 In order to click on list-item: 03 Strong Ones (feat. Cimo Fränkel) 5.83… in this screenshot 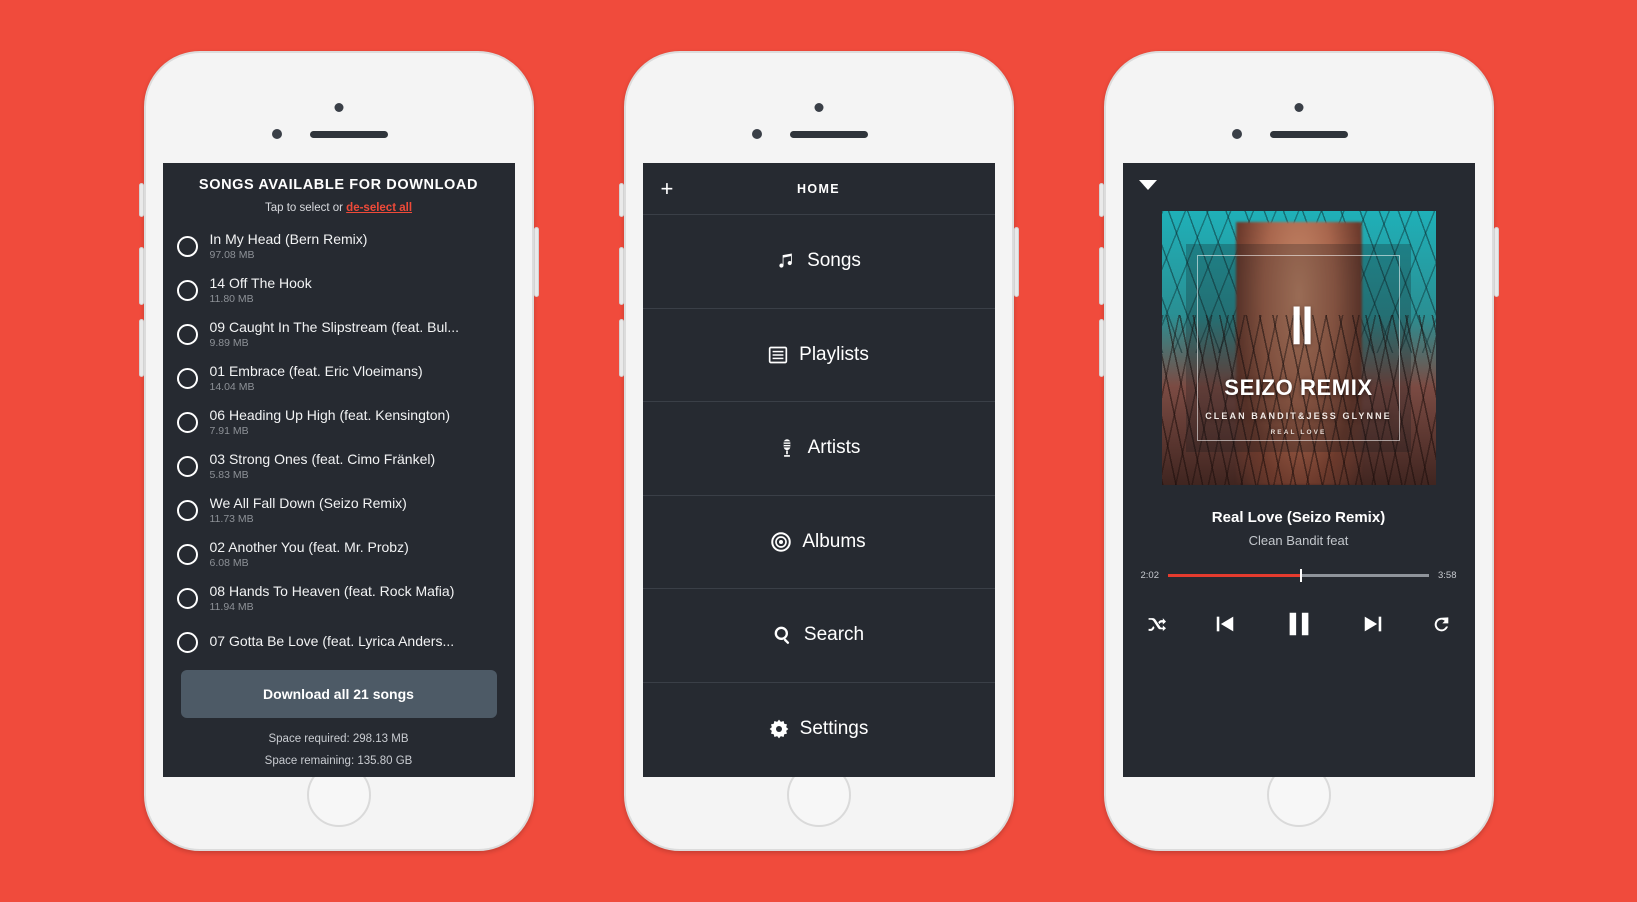, I will do `click(339, 466)`.